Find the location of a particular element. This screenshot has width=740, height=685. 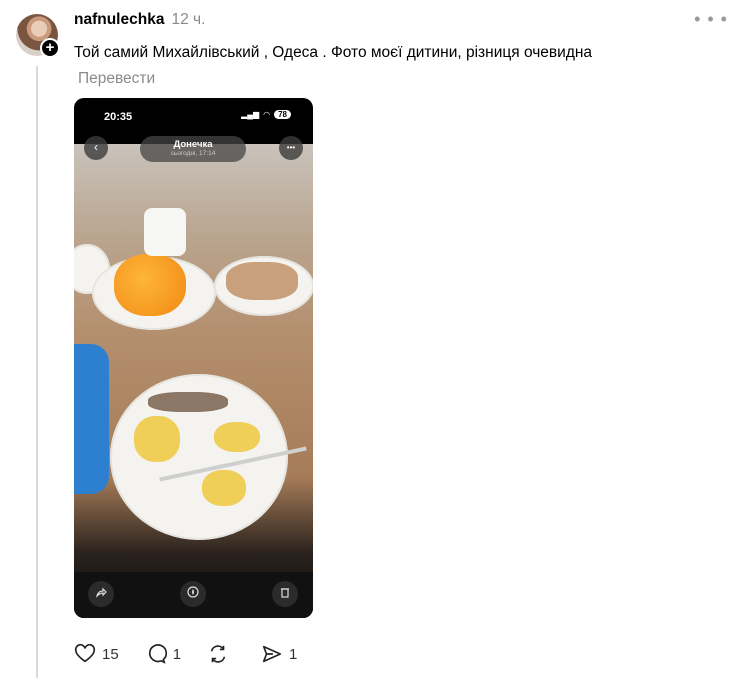

bottom-toolbar is located at coordinates (193, 595).